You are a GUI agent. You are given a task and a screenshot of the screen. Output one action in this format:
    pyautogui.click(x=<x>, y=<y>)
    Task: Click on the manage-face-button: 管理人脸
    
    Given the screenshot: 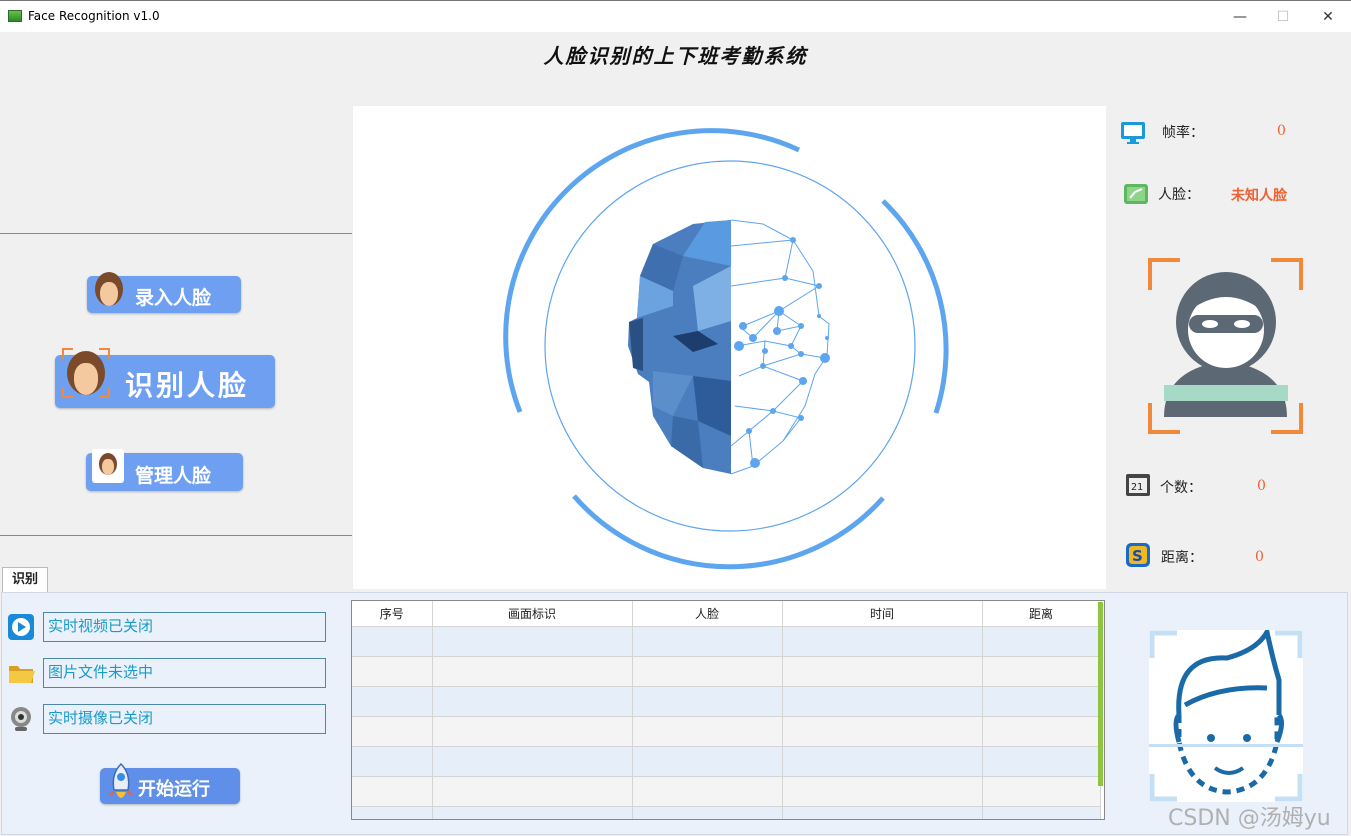 What is the action you would take?
    pyautogui.click(x=164, y=470)
    